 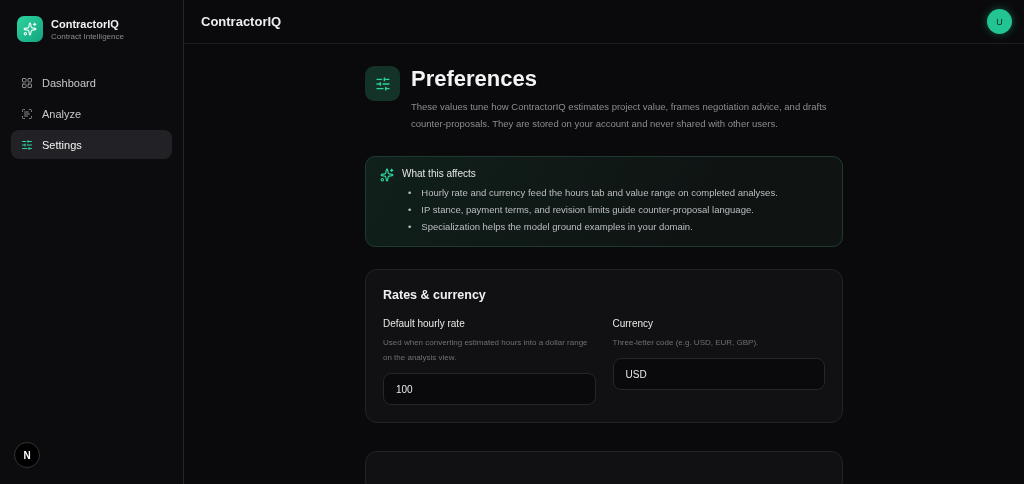 What do you see at coordinates (27, 113) in the screenshot?
I see `scan-icon` at bounding box center [27, 113].